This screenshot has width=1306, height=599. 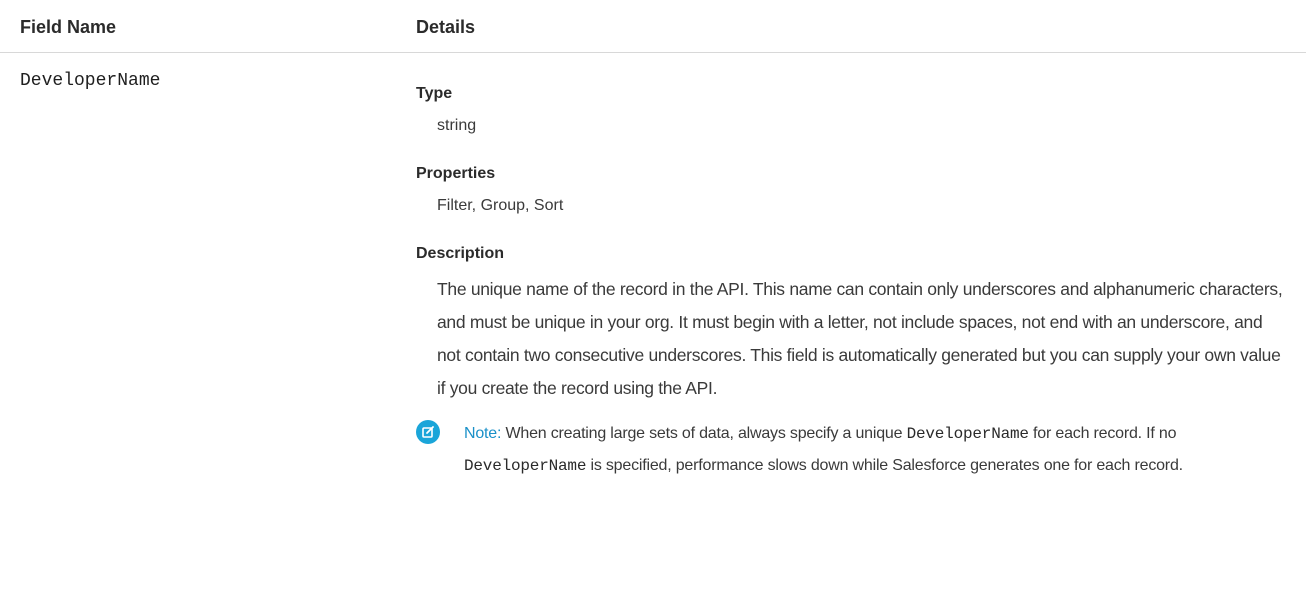 What do you see at coordinates (525, 466) in the screenshot?
I see `note-code-2: DeveloperName` at bounding box center [525, 466].